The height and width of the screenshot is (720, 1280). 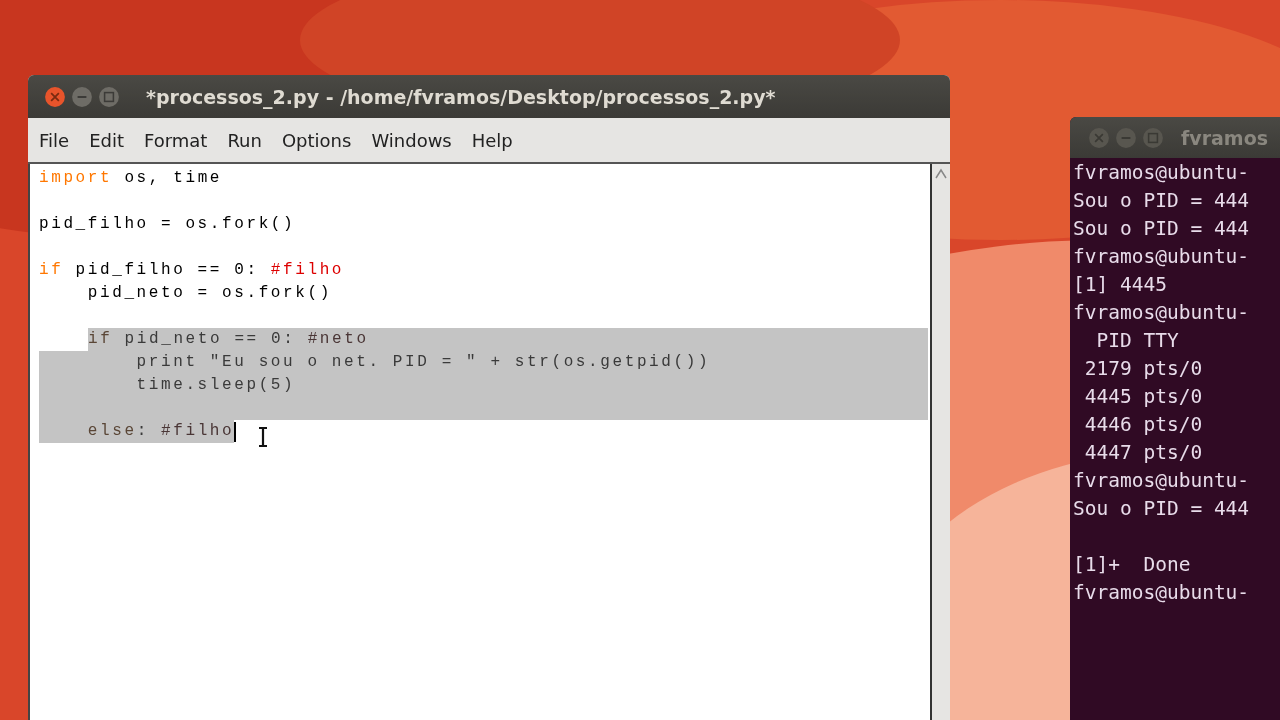 What do you see at coordinates (137, 431) in the screenshot?
I see `code-text: else: #filho` at bounding box center [137, 431].